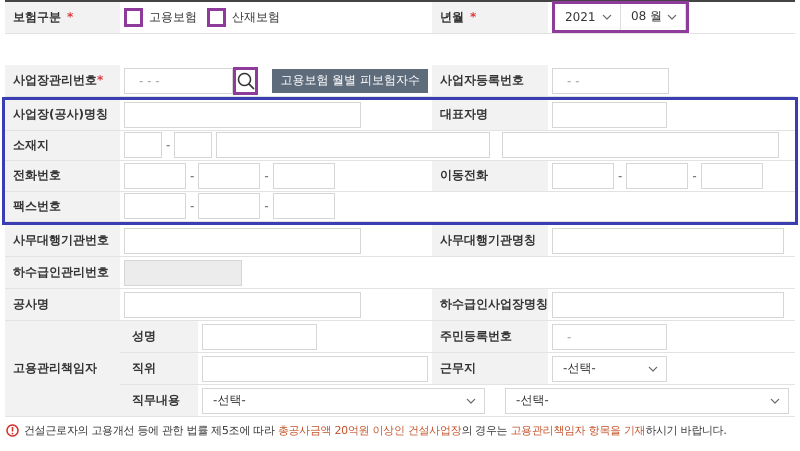 The height and width of the screenshot is (451, 800). What do you see at coordinates (144, 336) in the screenshot?
I see `field-label: 성명` at bounding box center [144, 336].